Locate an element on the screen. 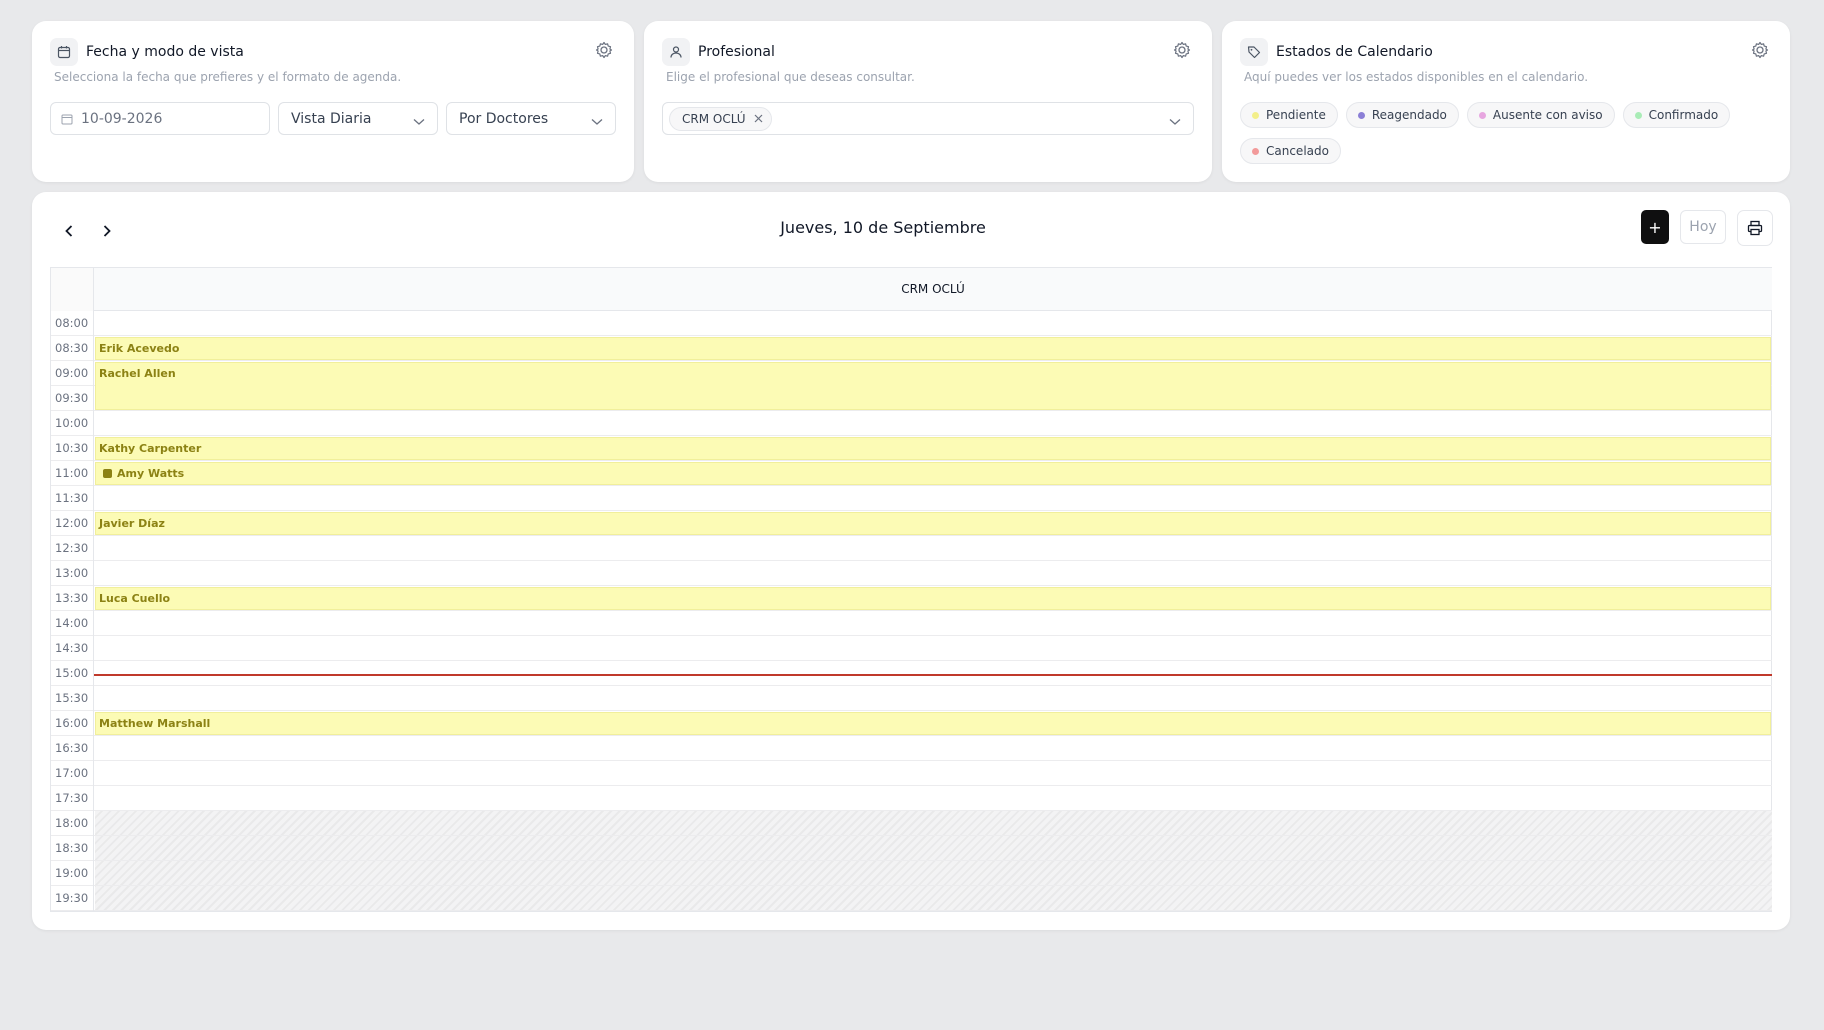  time-label: 12:30 is located at coordinates (72, 548).